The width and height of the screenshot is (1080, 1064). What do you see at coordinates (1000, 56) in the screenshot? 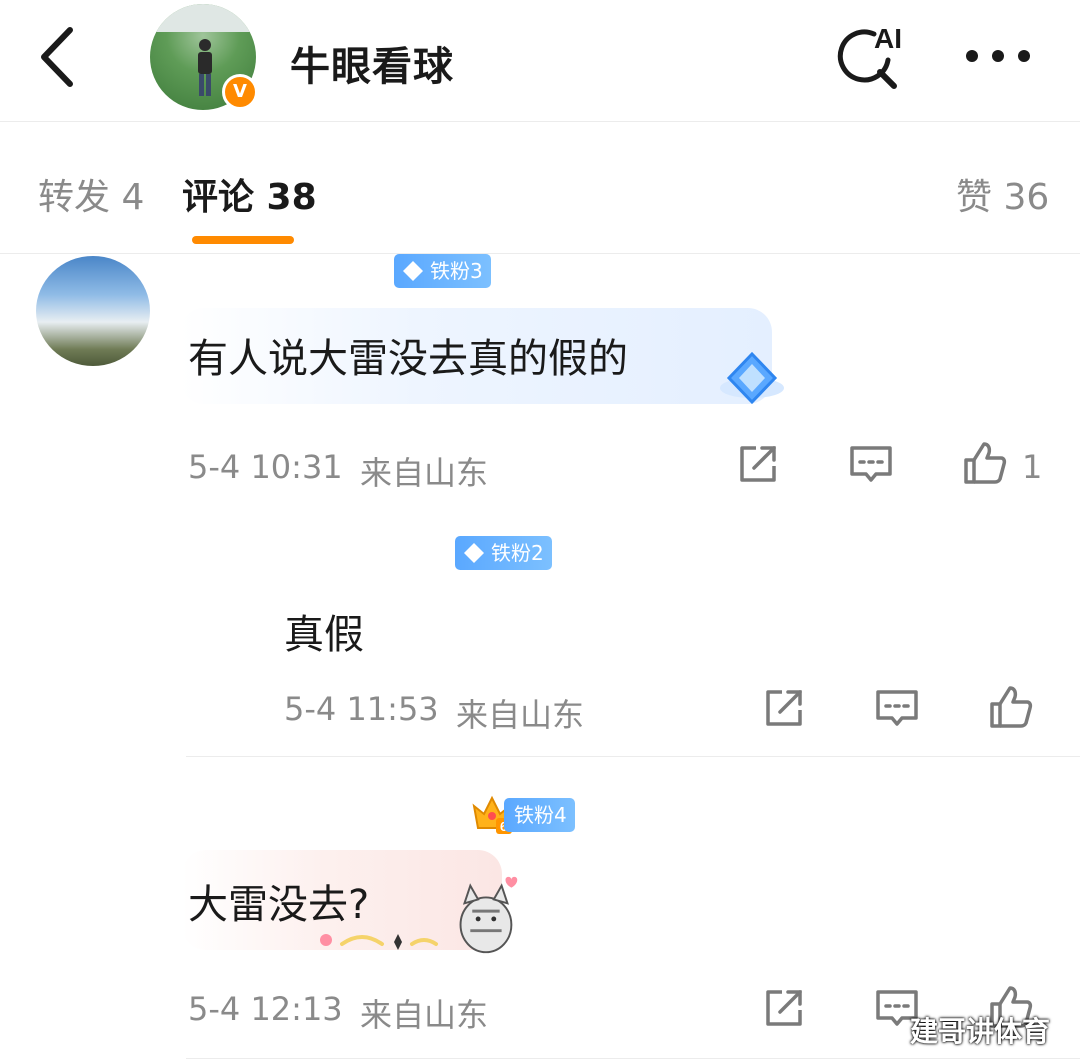
I see `more-options-icon` at bounding box center [1000, 56].